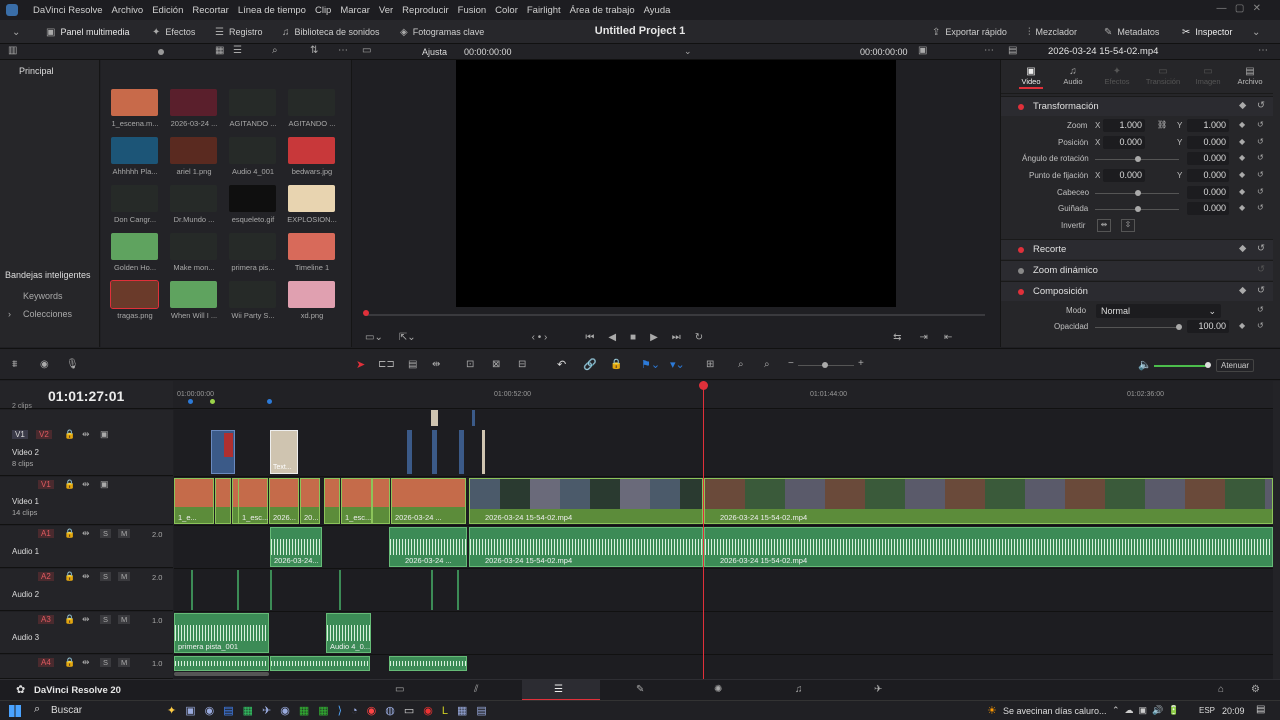 This screenshot has width=1280, height=720. Describe the element at coordinates (506, 10) in the screenshot. I see `menu-color: Color` at that location.